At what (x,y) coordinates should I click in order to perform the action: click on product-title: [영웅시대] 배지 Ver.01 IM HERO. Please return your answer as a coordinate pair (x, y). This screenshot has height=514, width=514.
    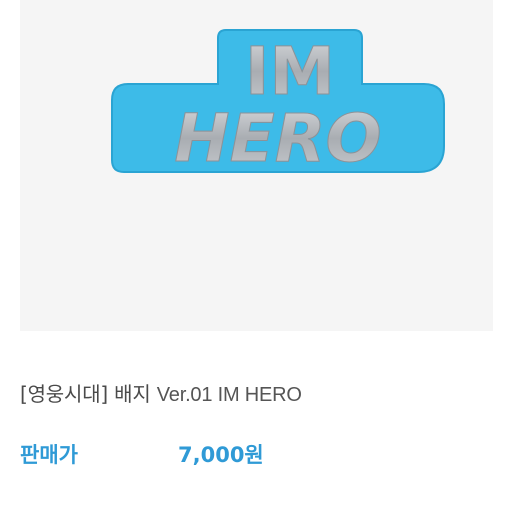
    Looking at the image, I should click on (161, 392).